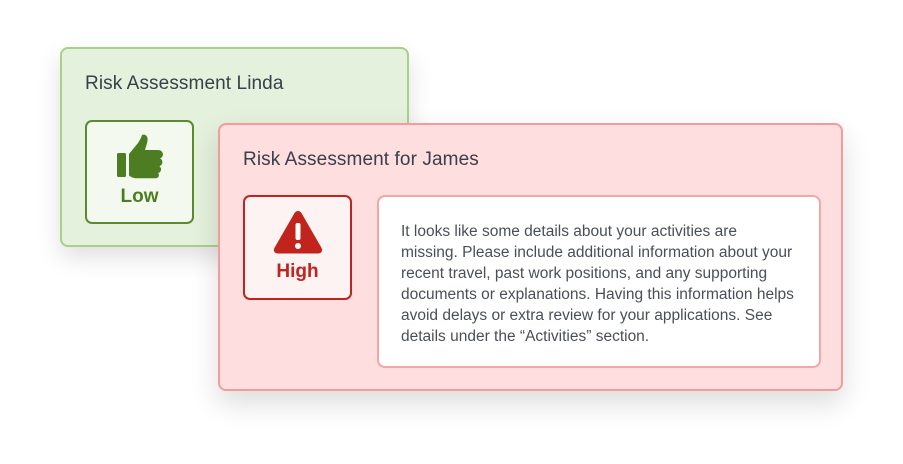  I want to click on thumbs-up-icon, so click(139, 156).